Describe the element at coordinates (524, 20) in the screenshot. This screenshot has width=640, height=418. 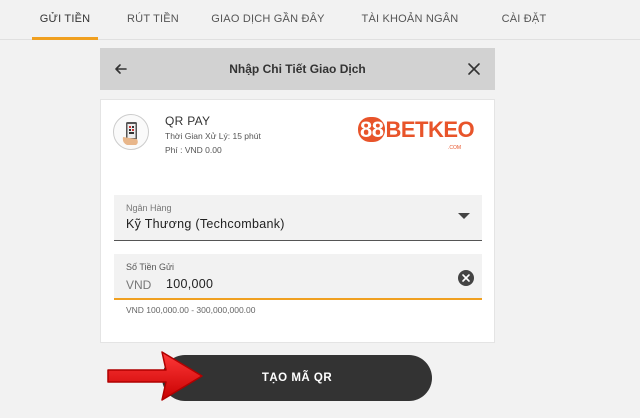
I see `tab-settings: CÀI ĐẶT` at that location.